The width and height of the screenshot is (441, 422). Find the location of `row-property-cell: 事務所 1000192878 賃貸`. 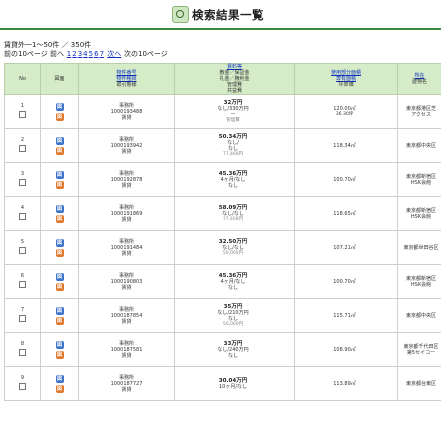

row-property-cell: 事務所 1000192878 賃貸 is located at coordinates (126, 179).